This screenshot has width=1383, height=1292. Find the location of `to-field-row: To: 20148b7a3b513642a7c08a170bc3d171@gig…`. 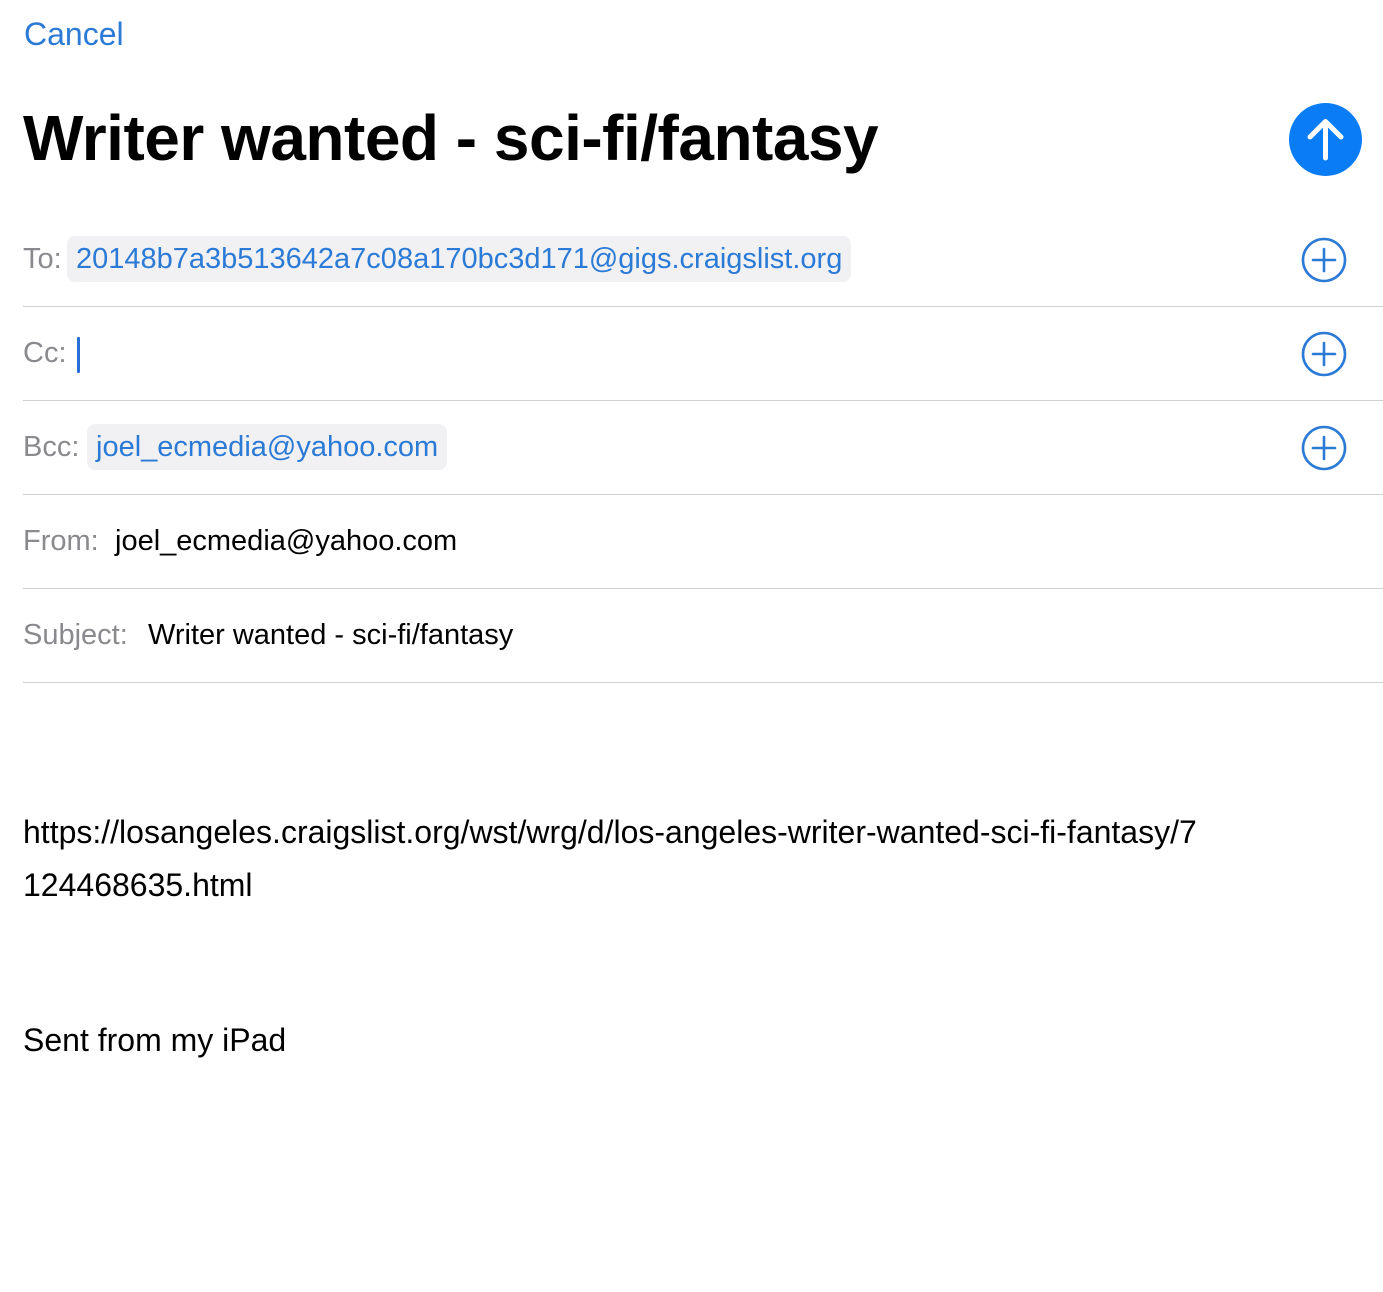

to-field-row: To: 20148b7a3b513642a7c08a170bc3d171@gig… is located at coordinates (703, 260).